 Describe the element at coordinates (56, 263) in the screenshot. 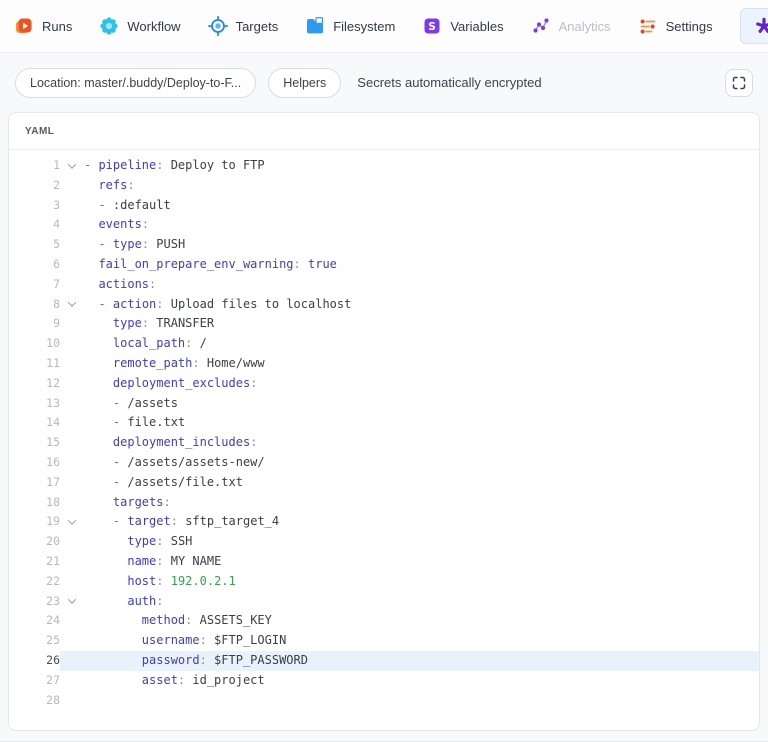

I see `line-number: 6` at that location.